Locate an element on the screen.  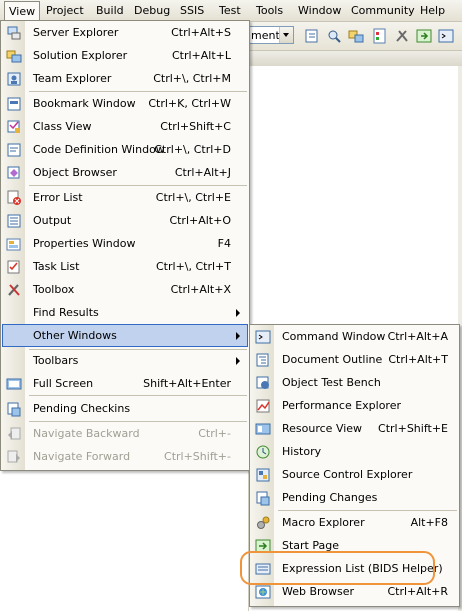
menu-item-performance-explorer: Performance Explorer is located at coordinates (354, 406).